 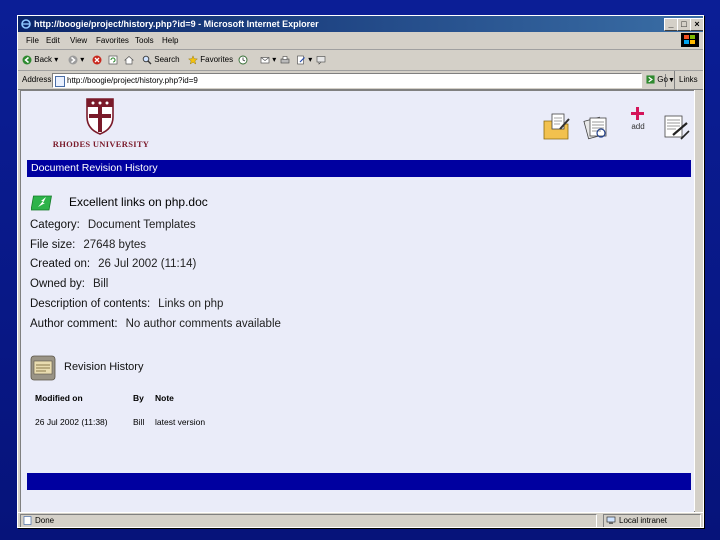 I want to click on university-name: RHODES UNIVERSITY, so click(x=101, y=144).